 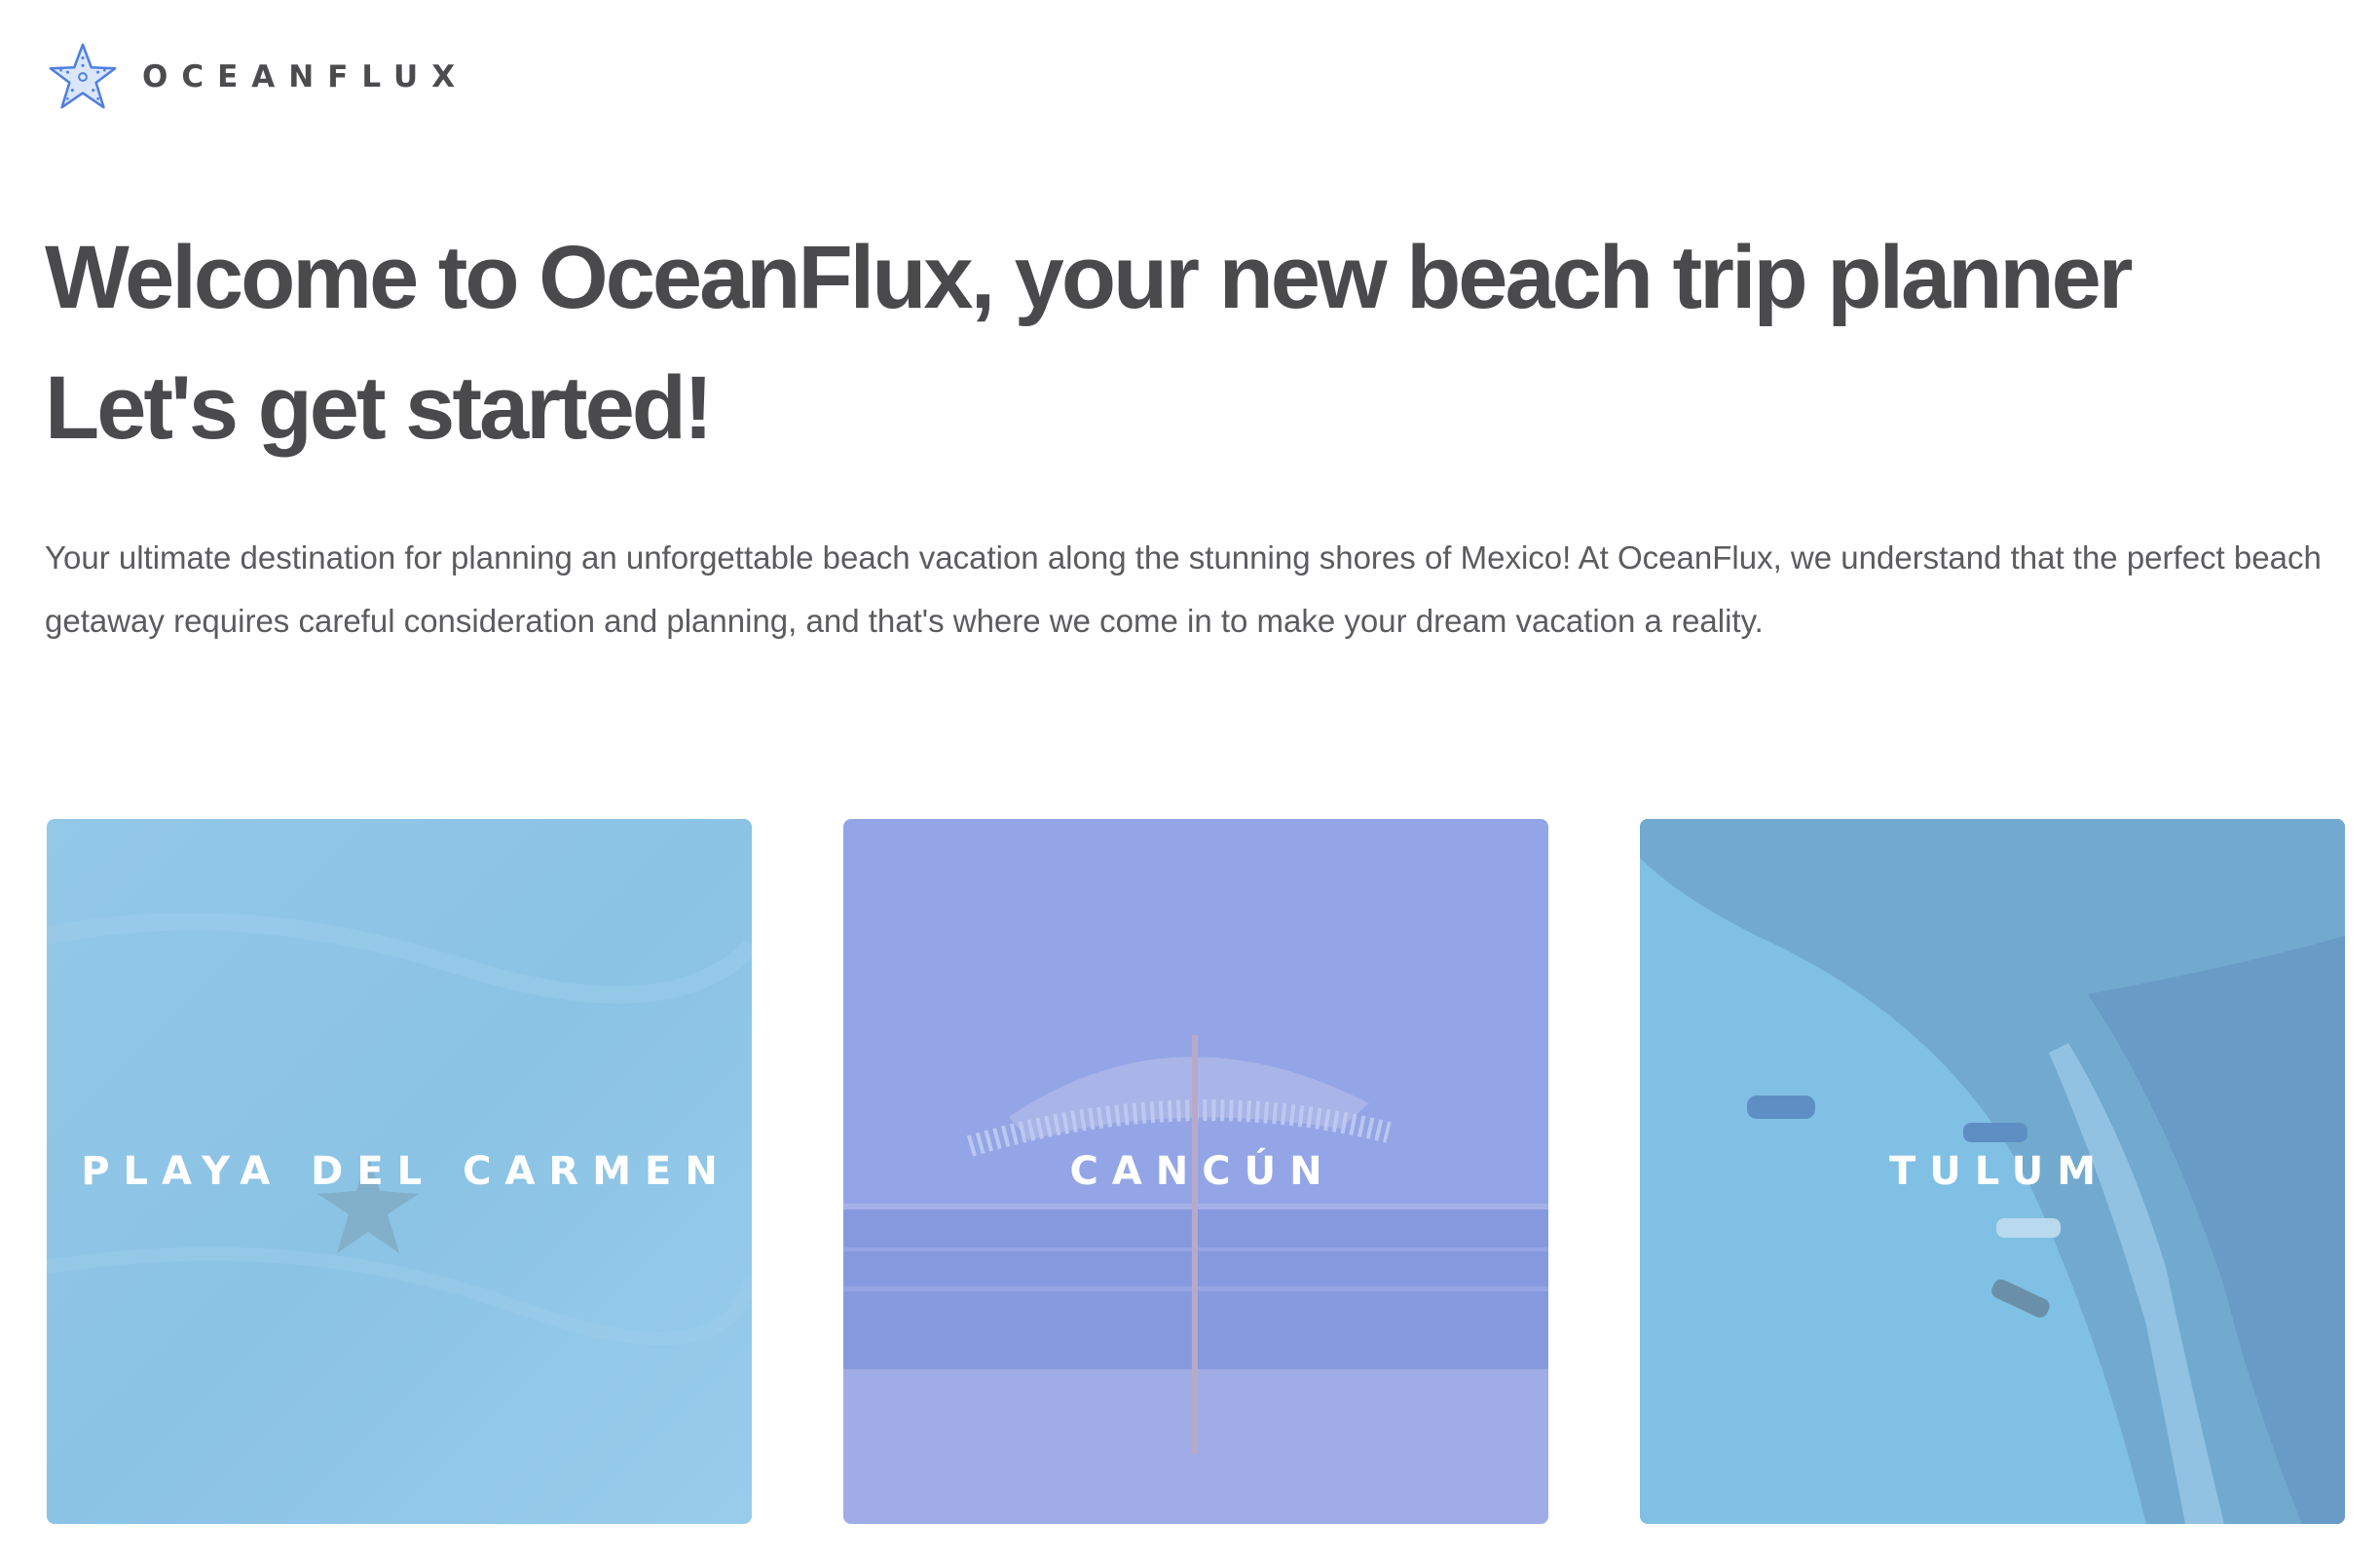 What do you see at coordinates (379, 408) in the screenshot?
I see `page-title-line-2: Let's get started!` at bounding box center [379, 408].